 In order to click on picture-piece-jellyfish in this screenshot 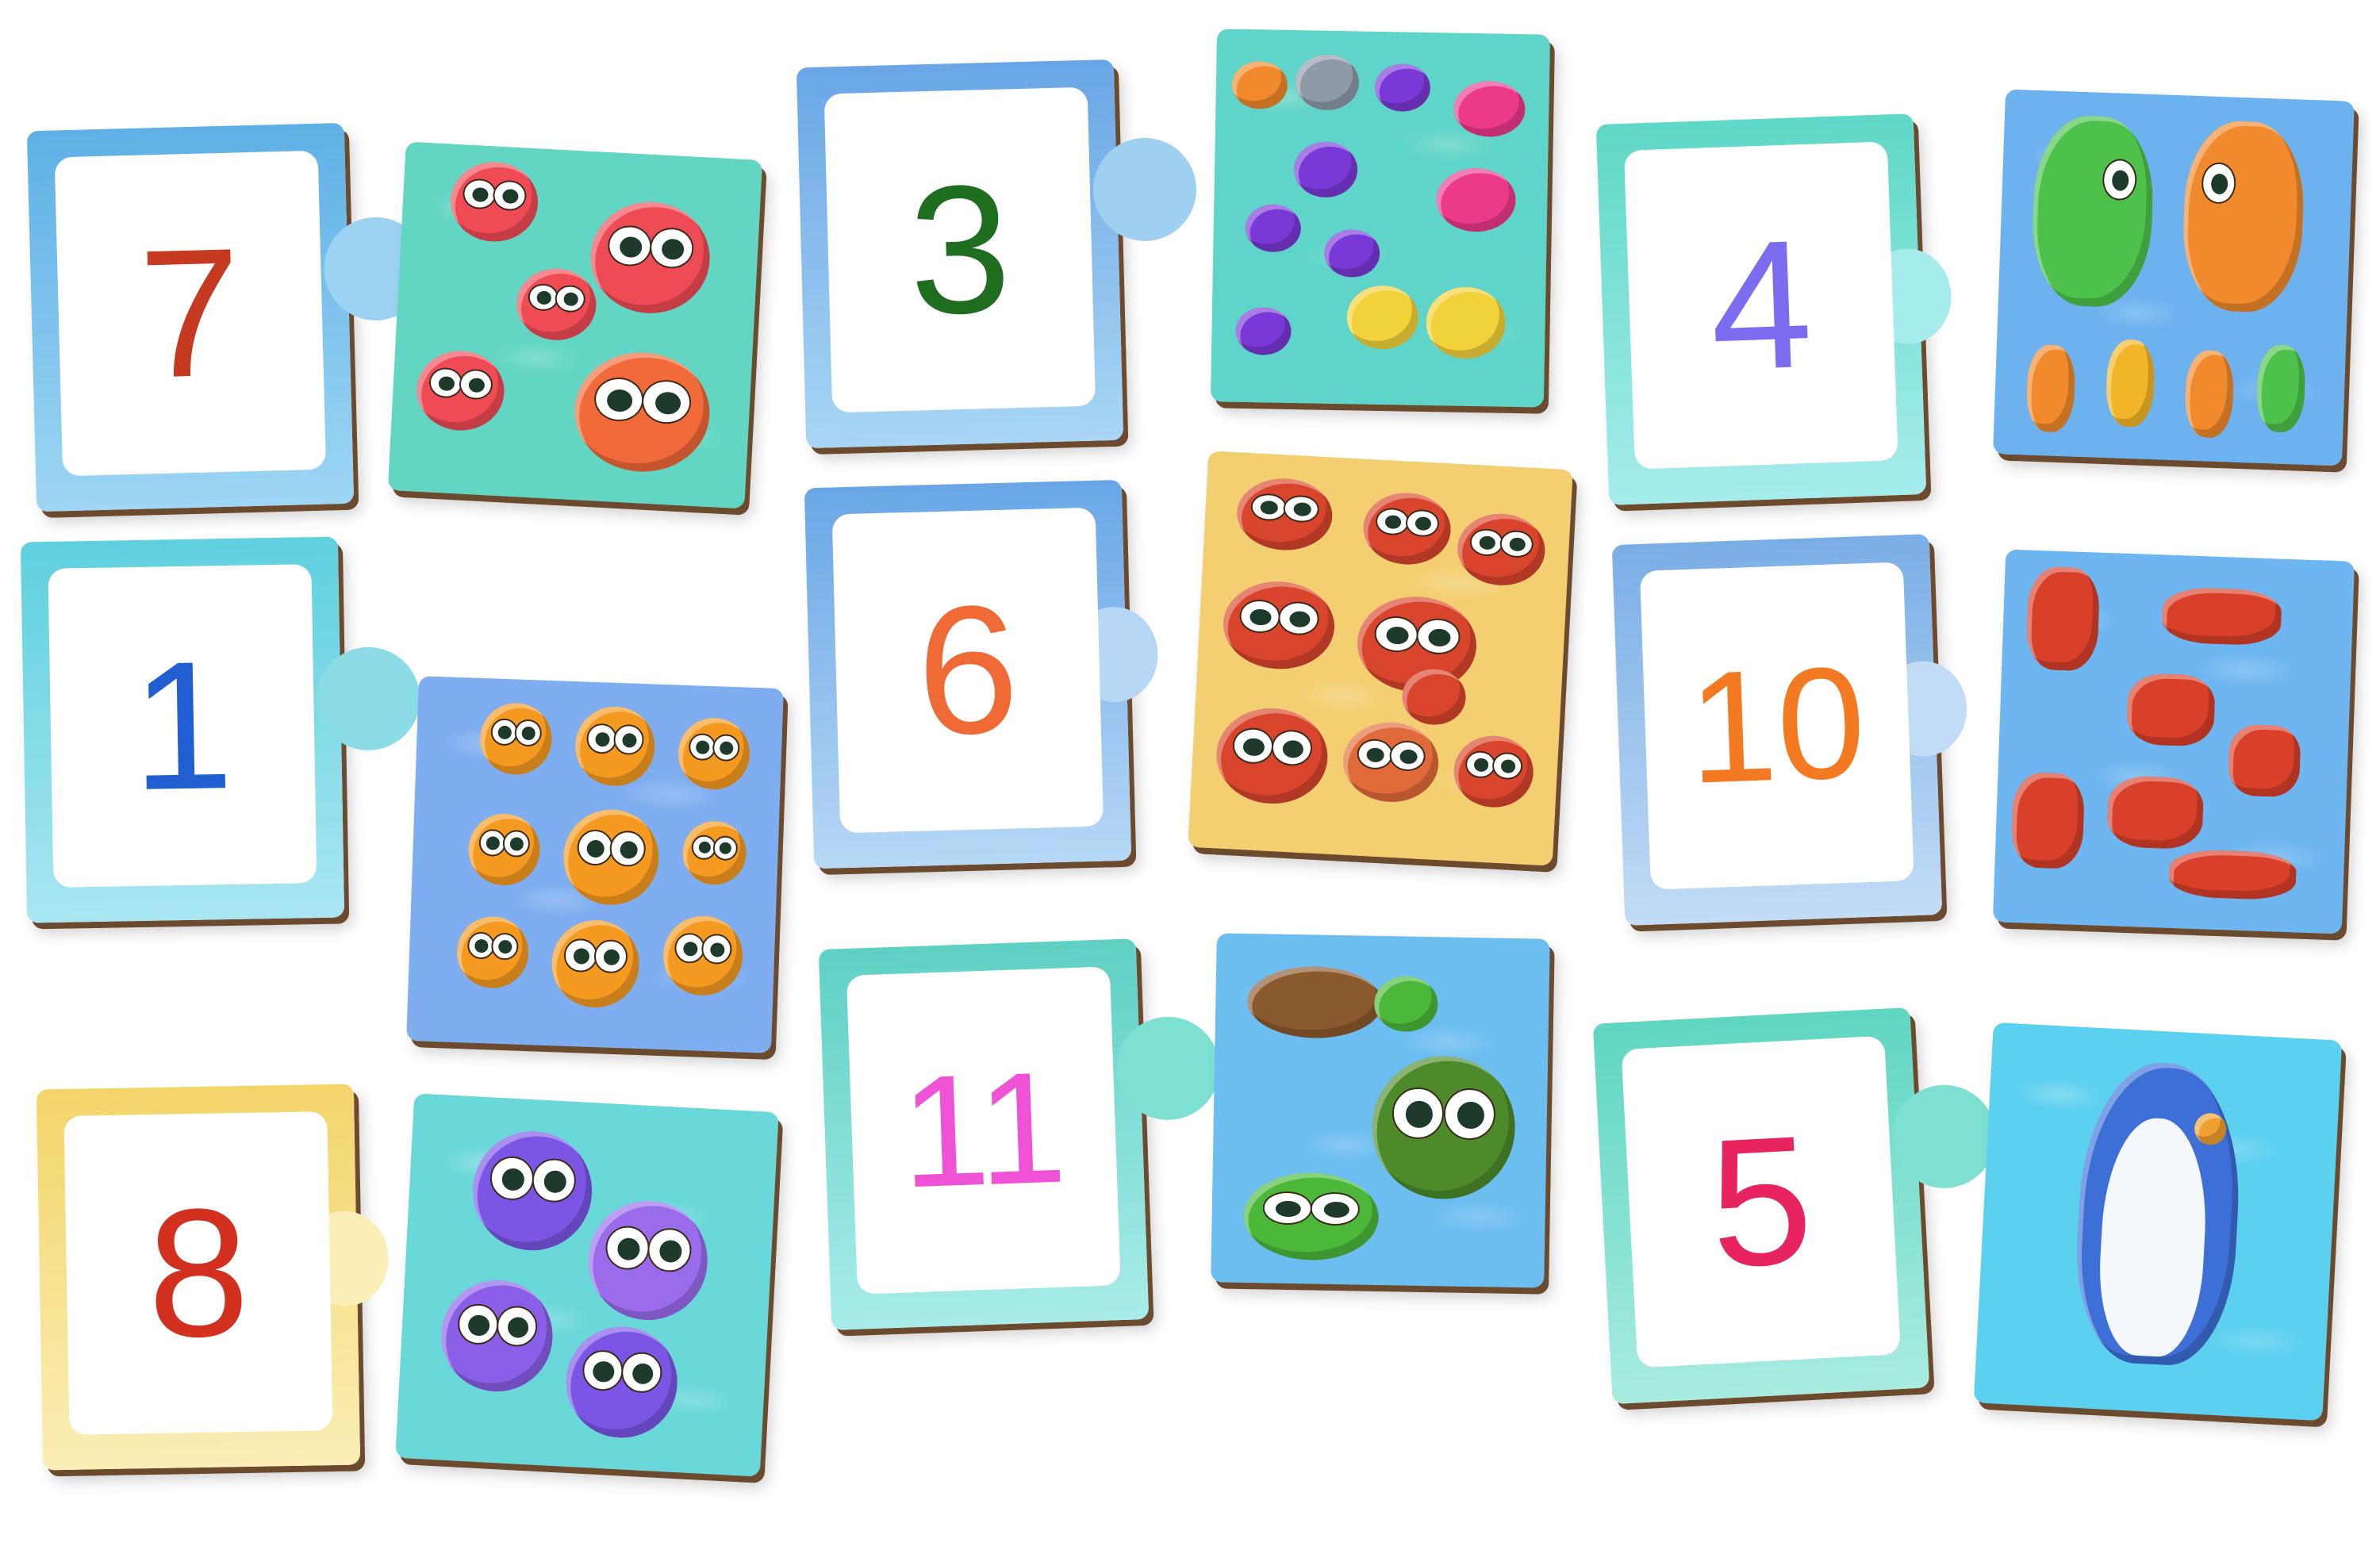, I will do `click(587, 1285)`.